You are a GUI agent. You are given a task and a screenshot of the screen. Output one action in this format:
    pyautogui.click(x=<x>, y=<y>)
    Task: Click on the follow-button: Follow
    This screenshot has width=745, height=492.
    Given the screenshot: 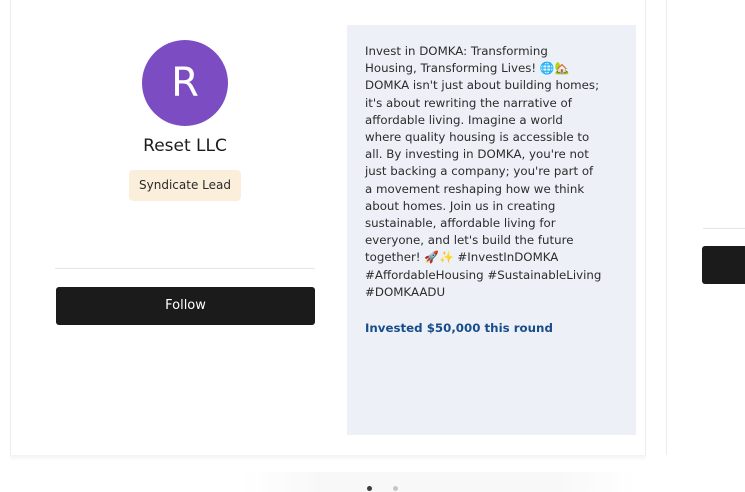 What is the action you would take?
    pyautogui.click(x=185, y=306)
    